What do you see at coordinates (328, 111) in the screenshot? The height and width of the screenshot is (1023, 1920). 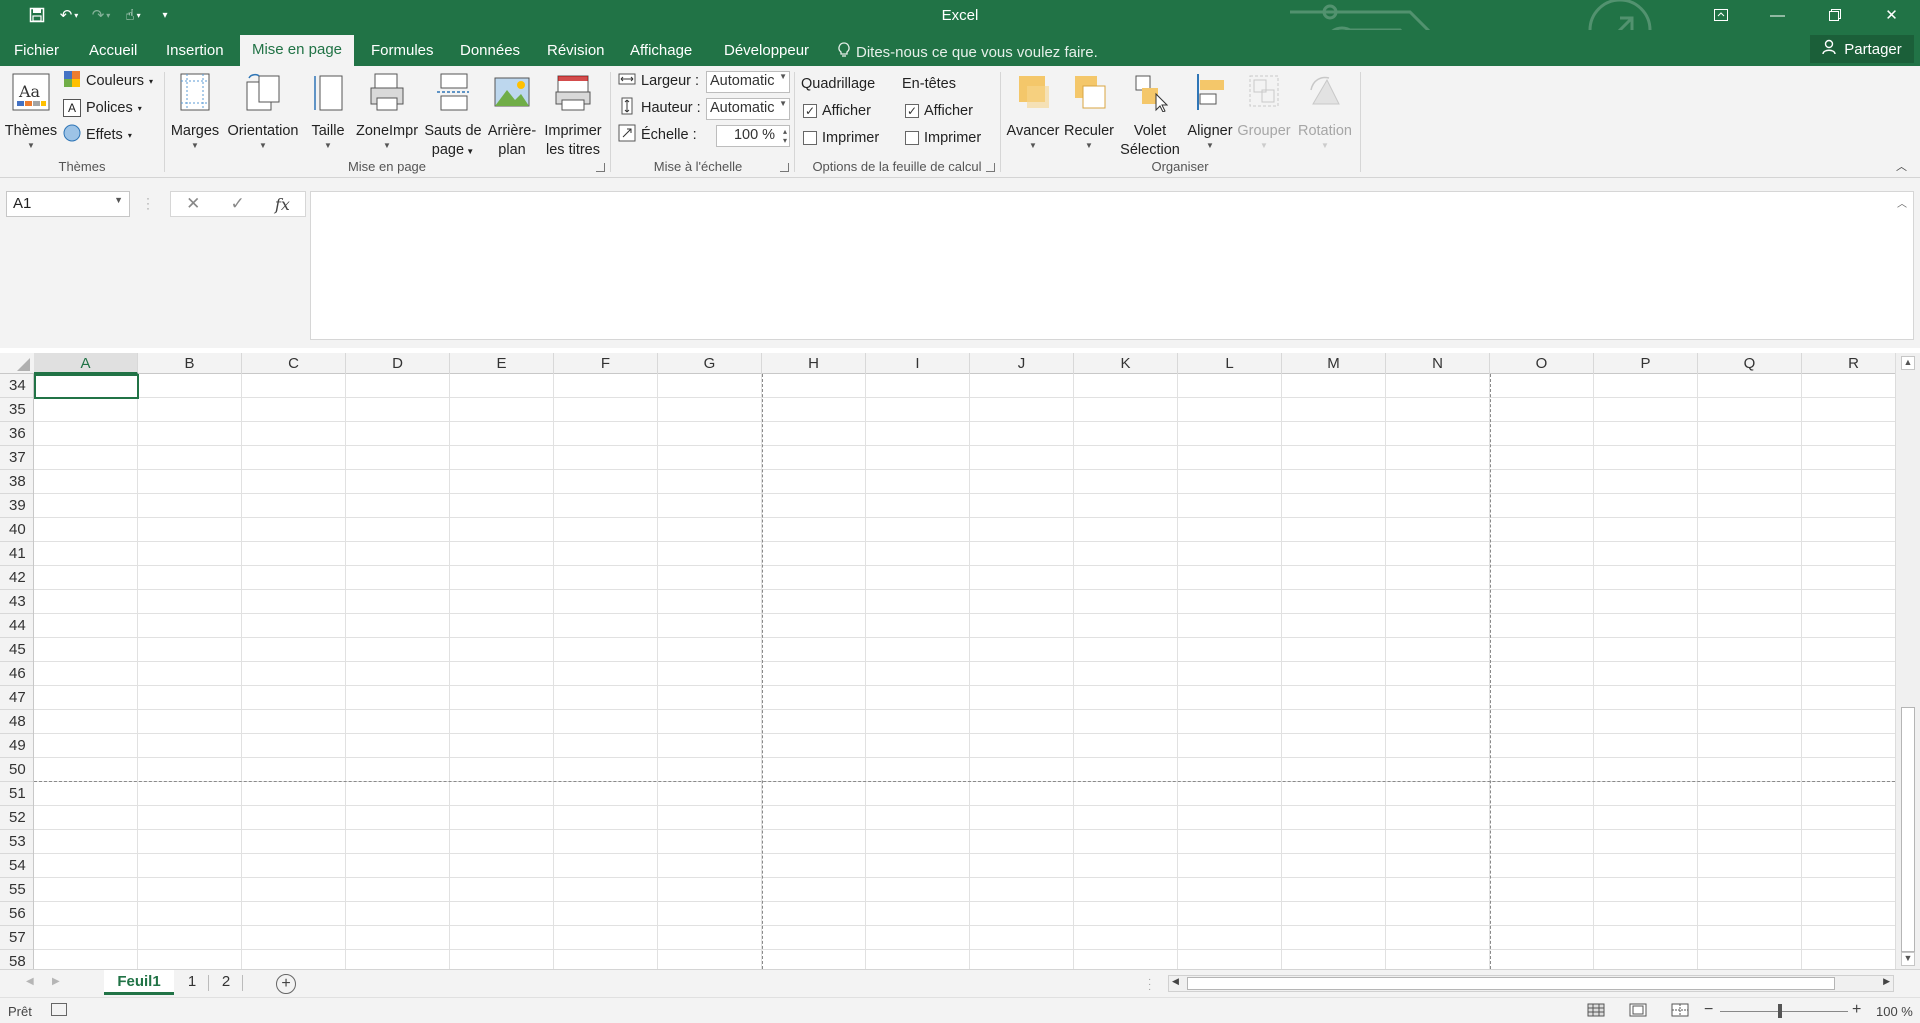 I see `size-button: Taille ▼` at bounding box center [328, 111].